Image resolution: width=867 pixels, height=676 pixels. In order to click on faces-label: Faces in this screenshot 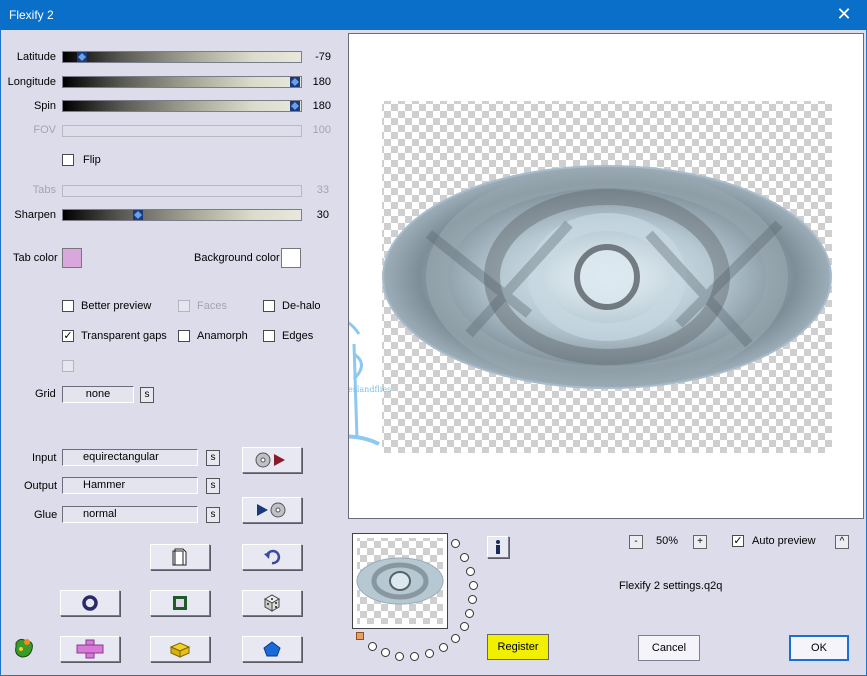, I will do `click(212, 306)`.